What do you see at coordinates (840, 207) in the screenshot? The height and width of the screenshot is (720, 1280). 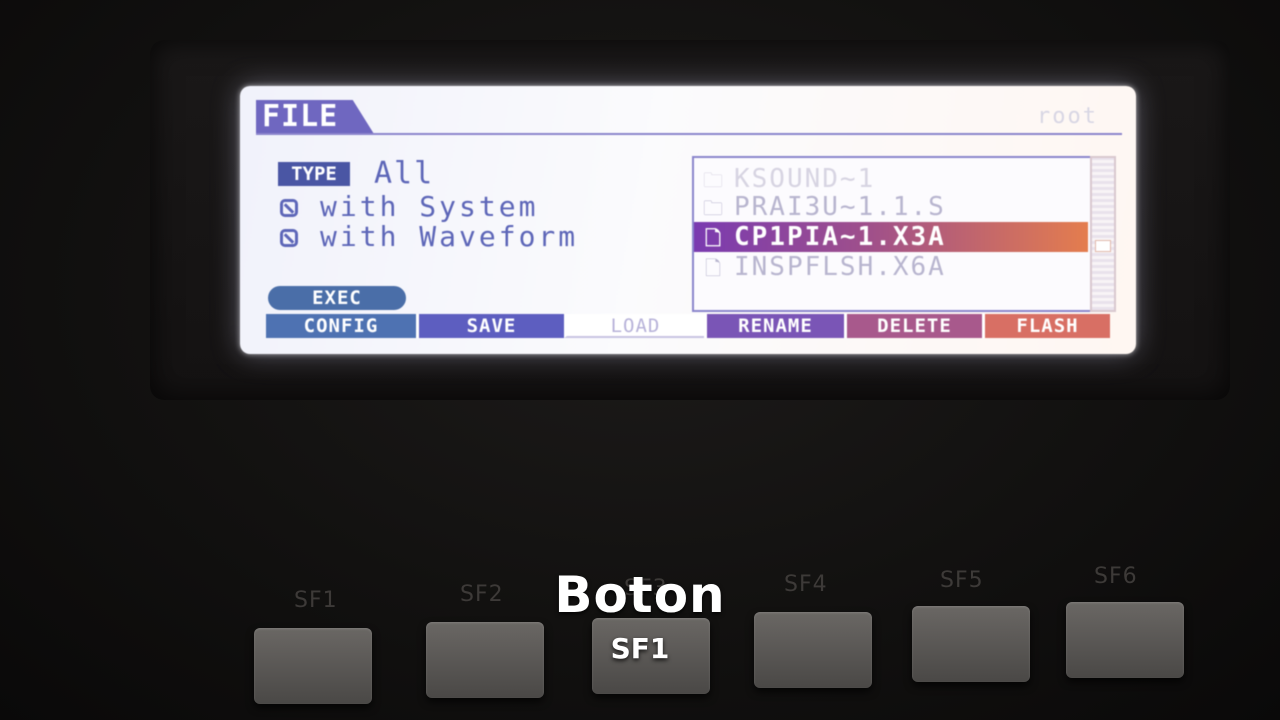 I see `file-name: PRAI3U~1.1.S` at bounding box center [840, 207].